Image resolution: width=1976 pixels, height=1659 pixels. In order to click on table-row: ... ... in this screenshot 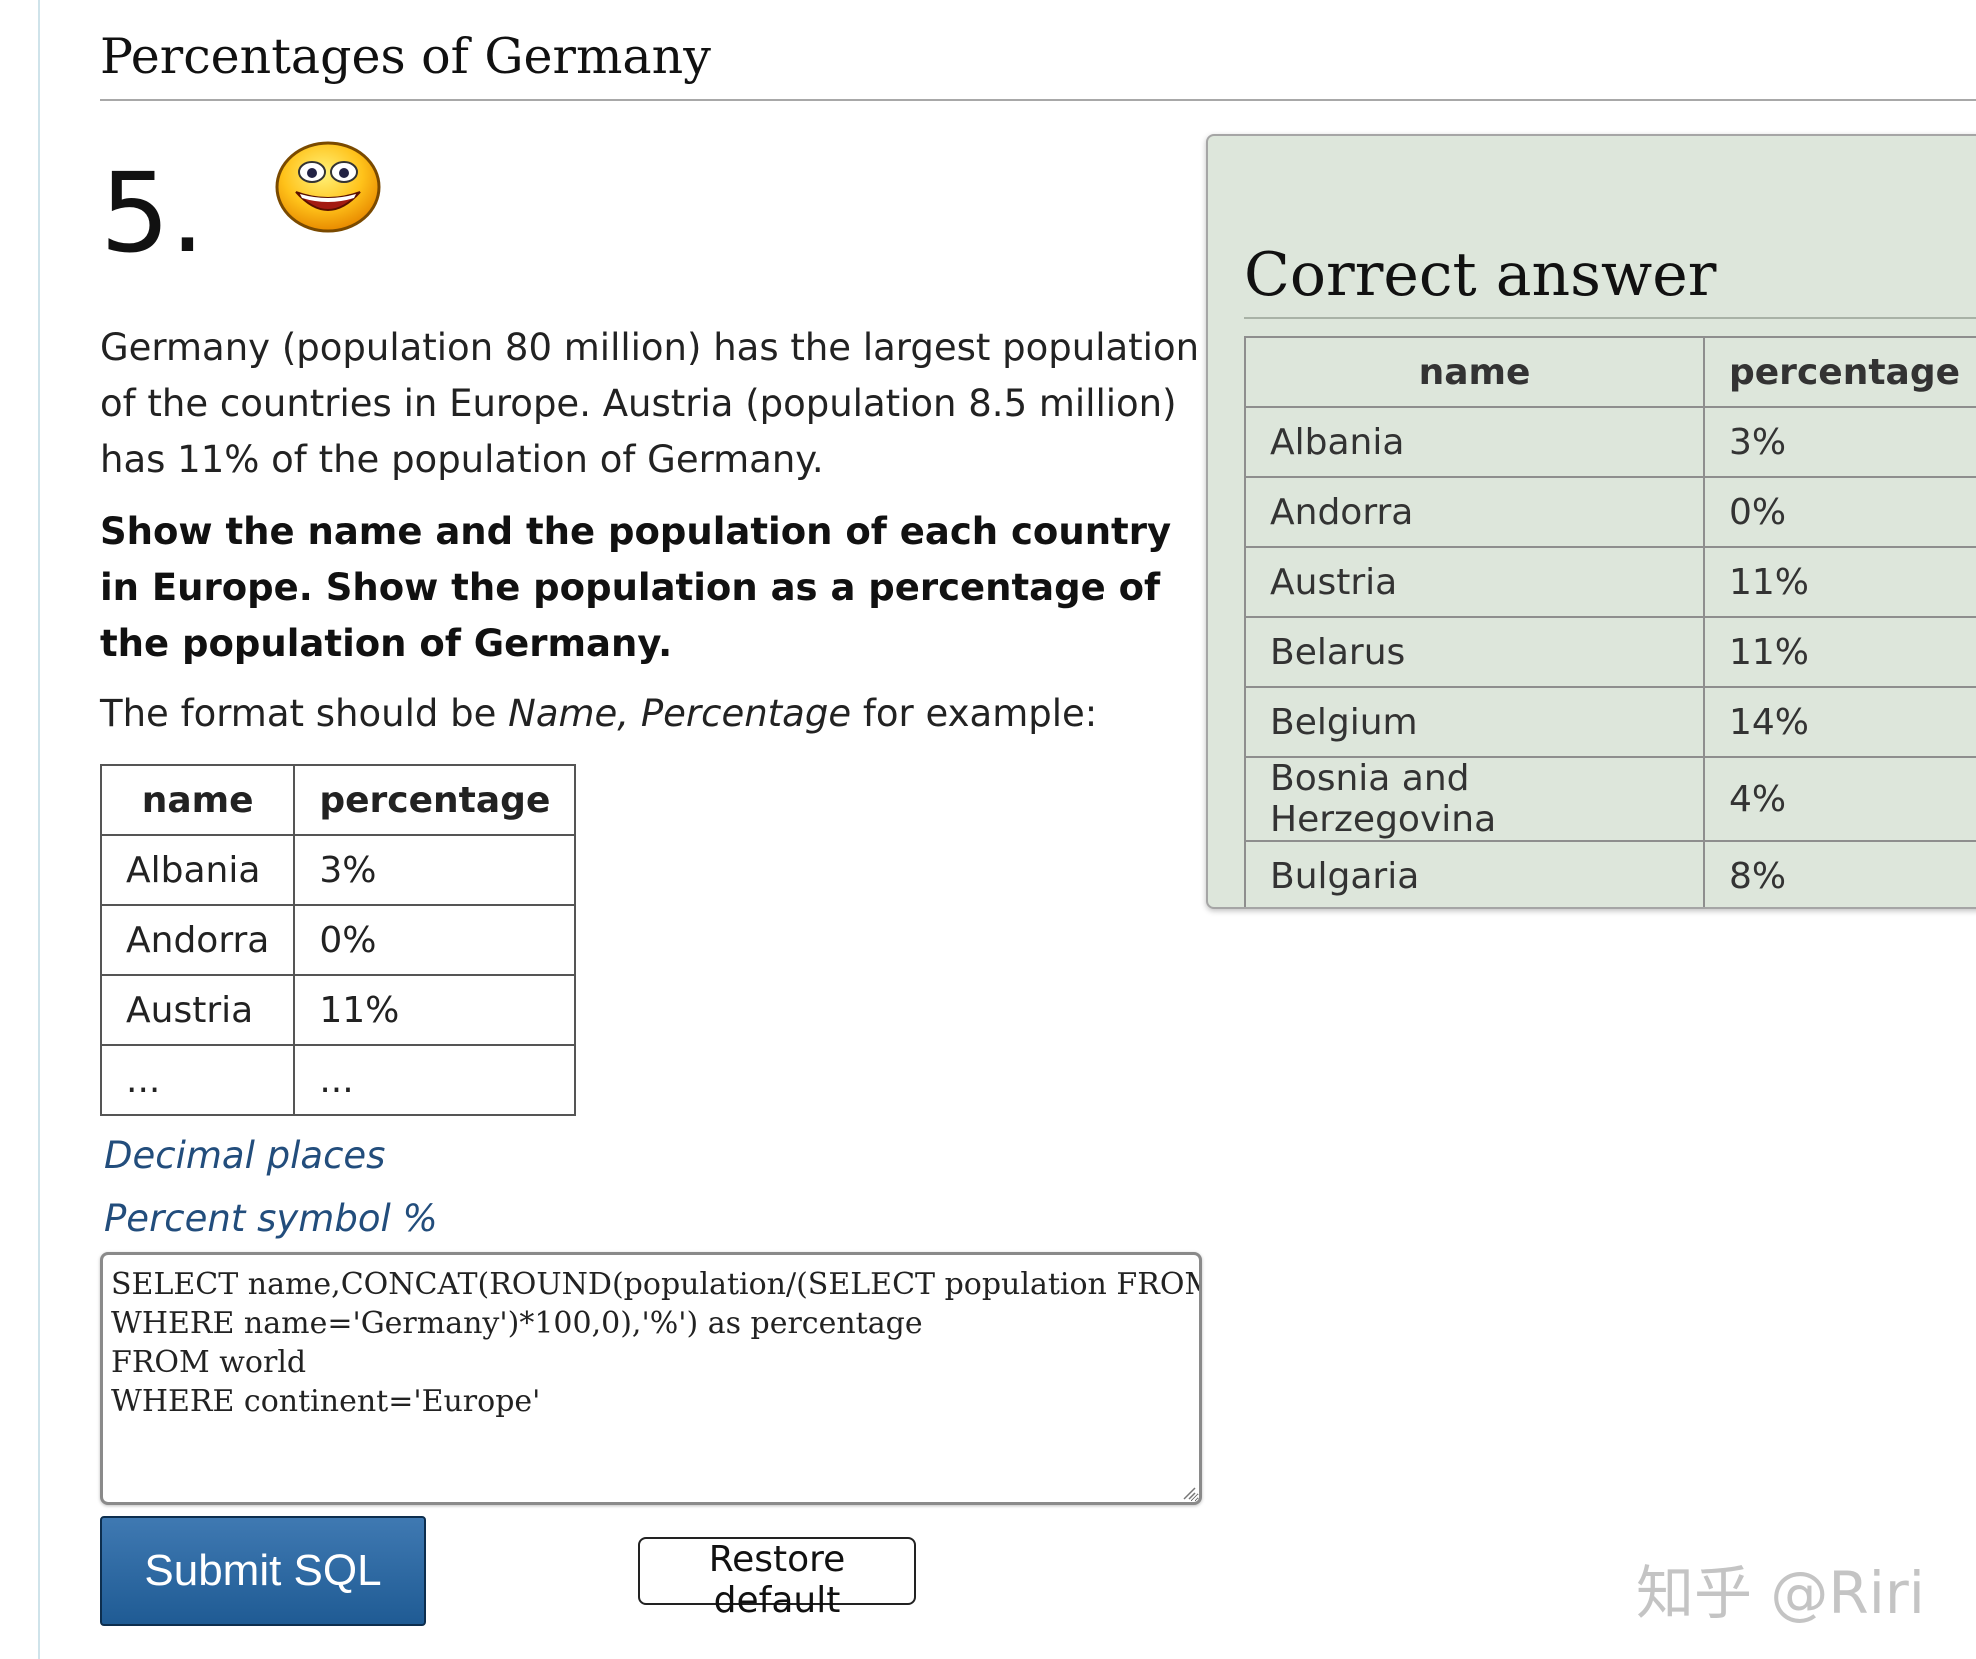, I will do `click(338, 1080)`.